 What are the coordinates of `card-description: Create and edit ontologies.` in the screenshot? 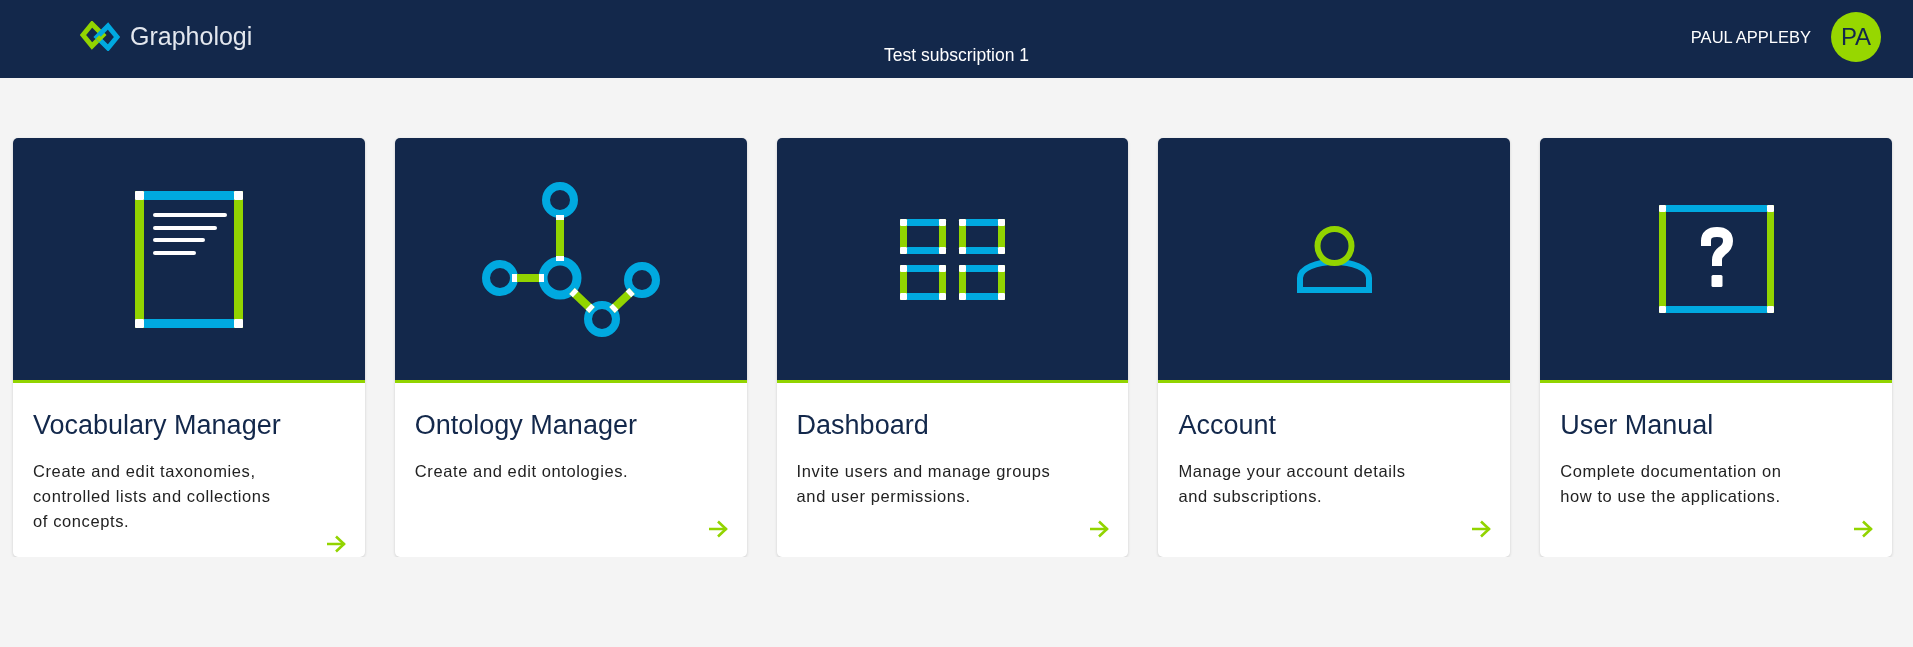 It's located at (521, 471).